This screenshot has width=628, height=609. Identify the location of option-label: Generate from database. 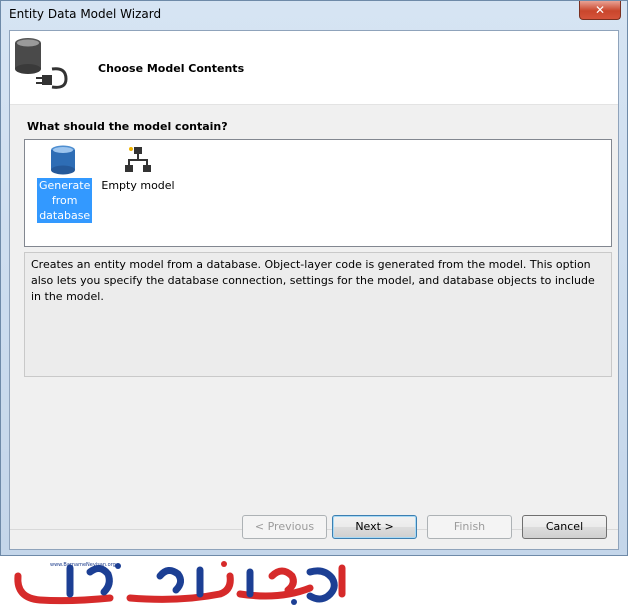
(65, 200).